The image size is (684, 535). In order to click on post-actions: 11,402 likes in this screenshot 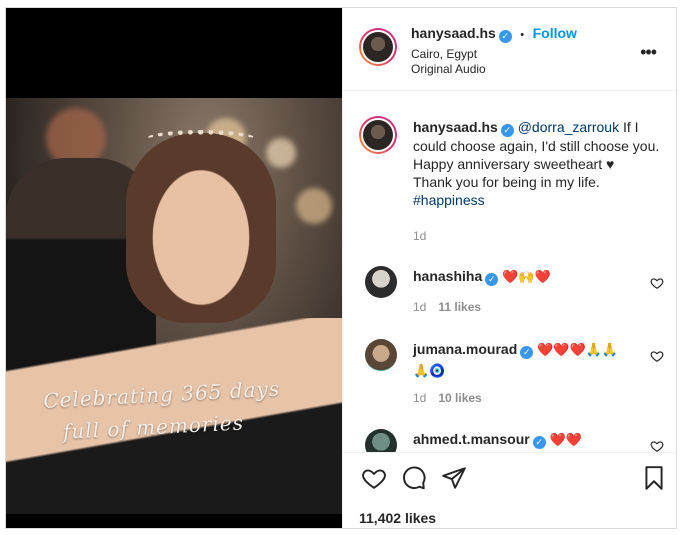, I will do `click(509, 490)`.